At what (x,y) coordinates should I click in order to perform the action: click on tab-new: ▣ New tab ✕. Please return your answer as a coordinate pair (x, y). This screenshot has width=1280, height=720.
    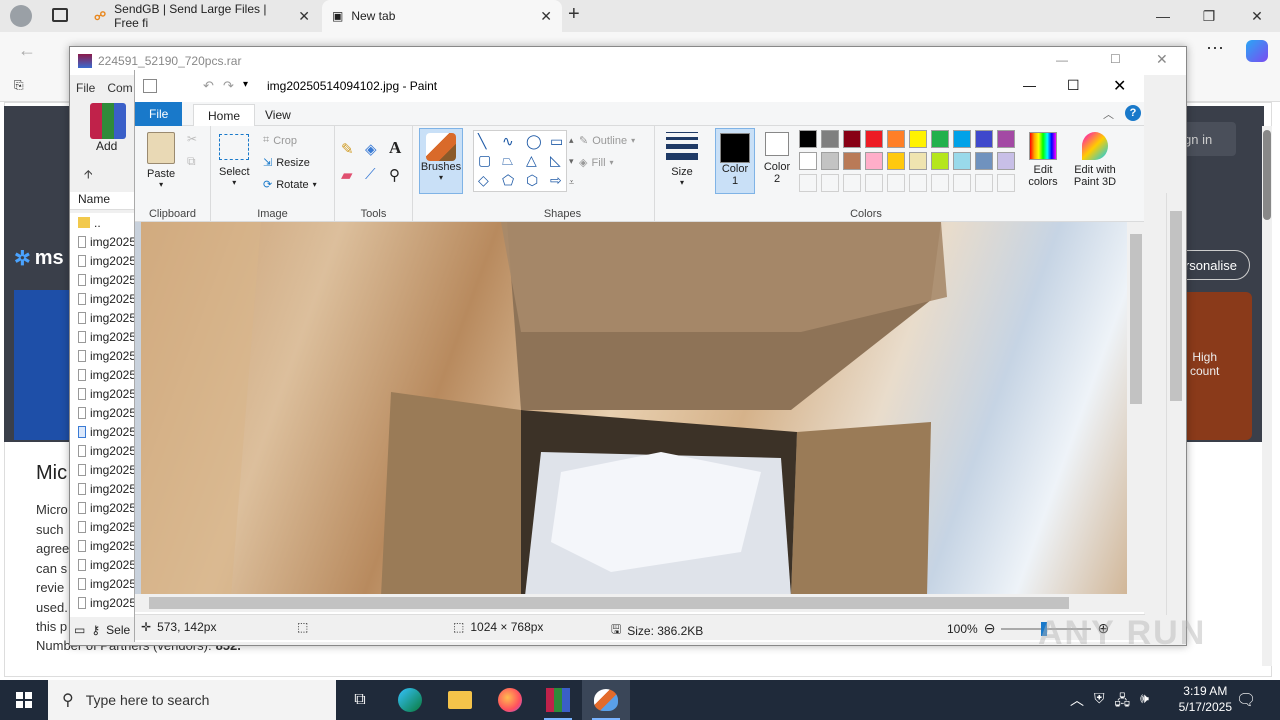
    Looking at the image, I should click on (442, 16).